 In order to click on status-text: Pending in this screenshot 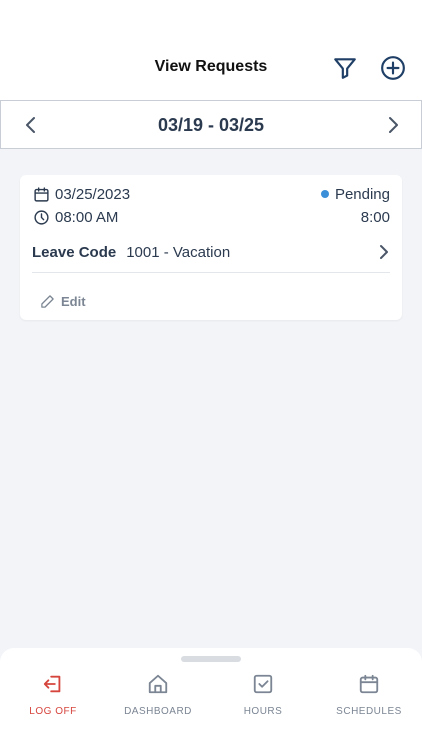, I will do `click(362, 194)`.